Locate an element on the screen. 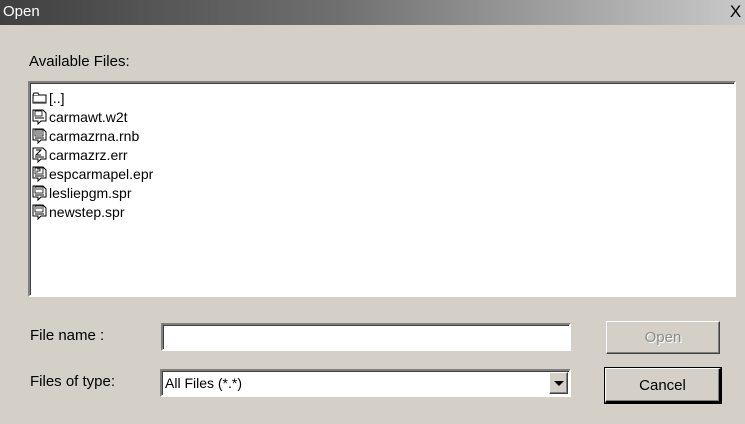  file-item: carmawt.w2t is located at coordinates (383, 116).